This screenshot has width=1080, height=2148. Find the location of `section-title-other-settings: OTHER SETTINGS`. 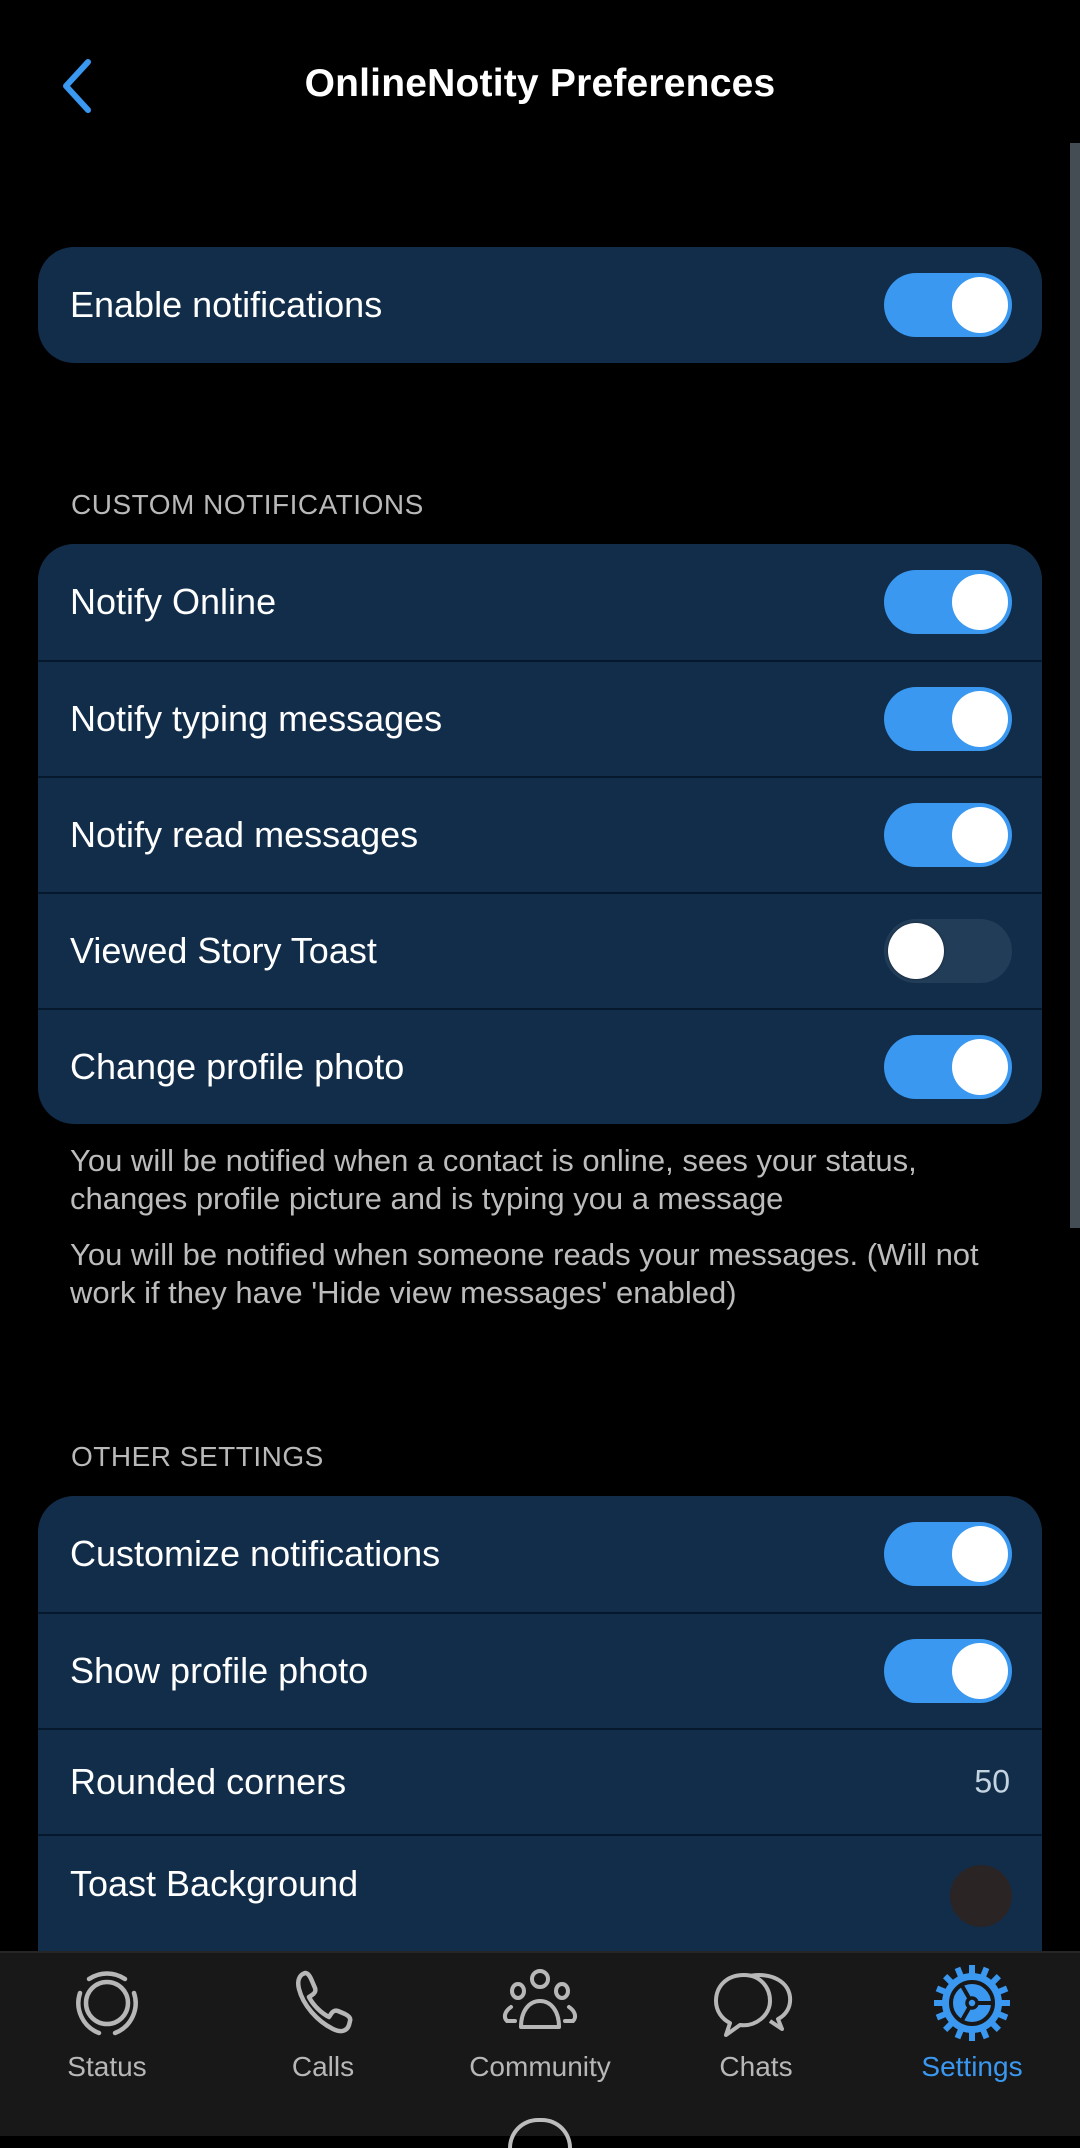

section-title-other-settings: OTHER SETTINGS is located at coordinates (197, 1456).